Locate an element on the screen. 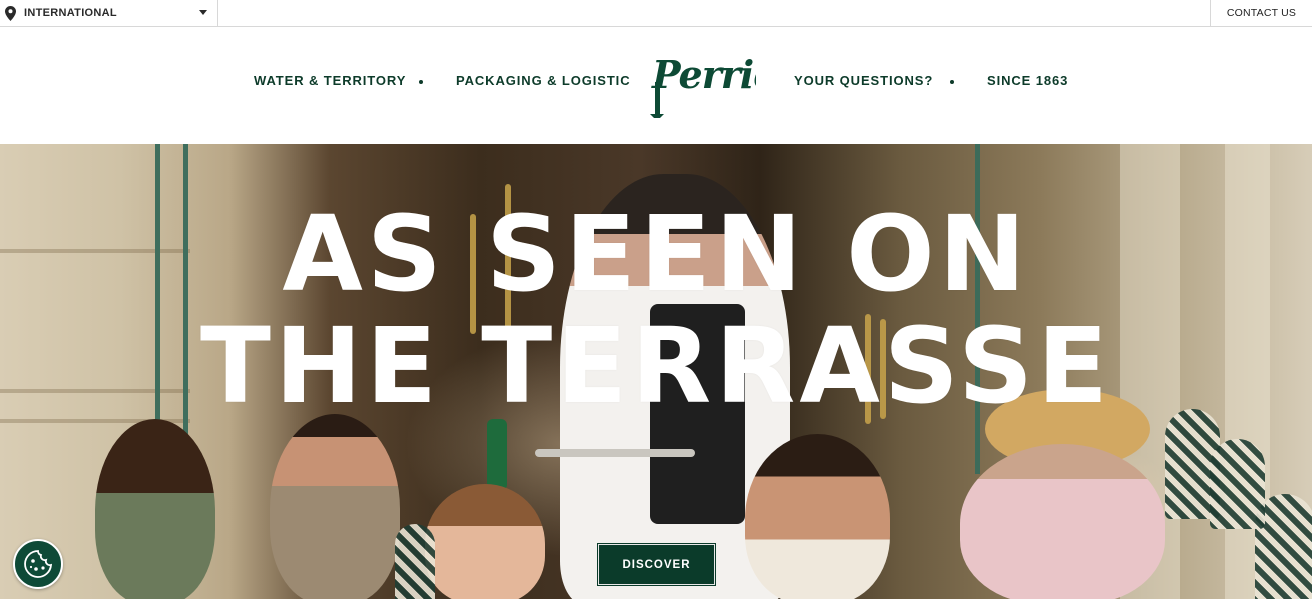 The image size is (1312, 599). nav-since-1863: SINCE 1863 is located at coordinates (1027, 80).